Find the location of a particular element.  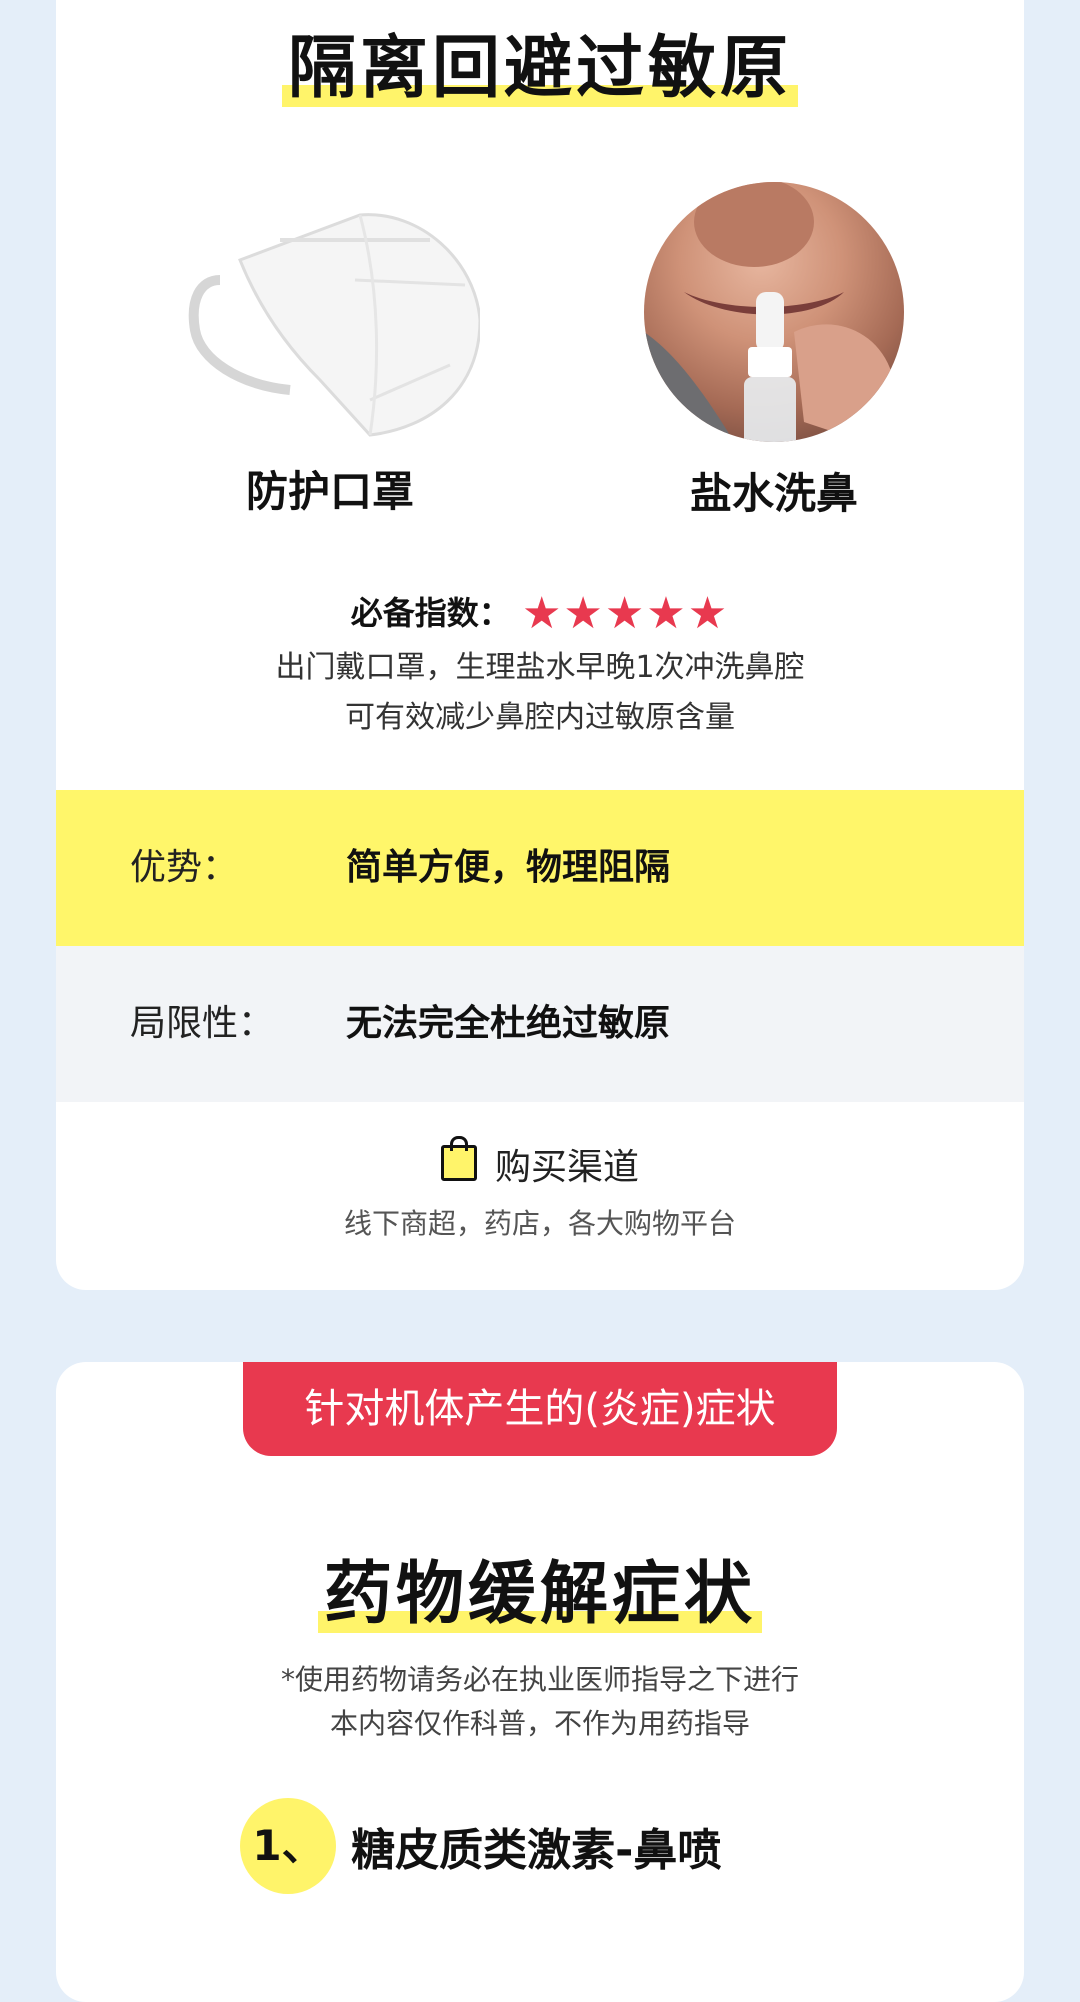

rating-label: 必备指数： is located at coordinates (430, 613).